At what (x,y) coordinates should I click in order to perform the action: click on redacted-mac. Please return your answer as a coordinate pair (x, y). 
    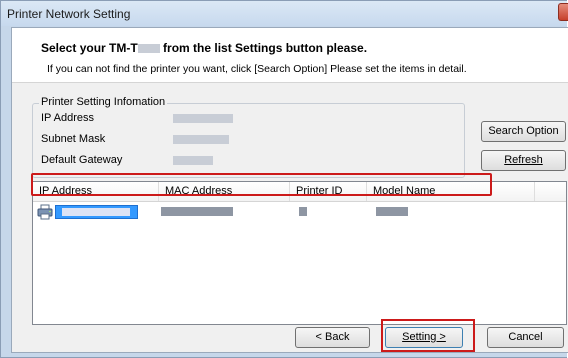
    Looking at the image, I should click on (197, 211).